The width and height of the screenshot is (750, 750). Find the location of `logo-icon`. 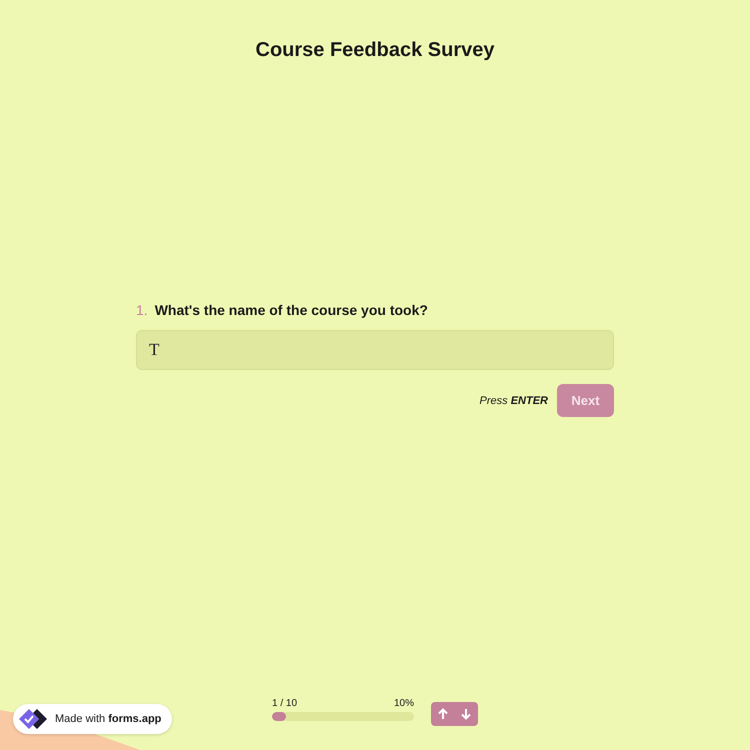

logo-icon is located at coordinates (34, 719).